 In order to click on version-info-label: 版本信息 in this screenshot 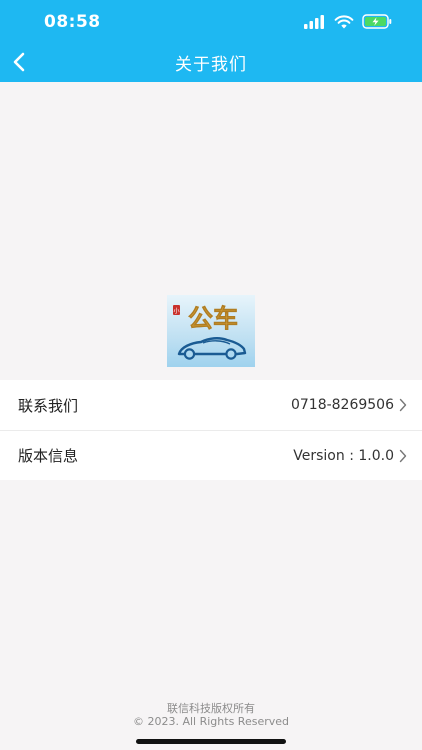, I will do `click(48, 456)`.